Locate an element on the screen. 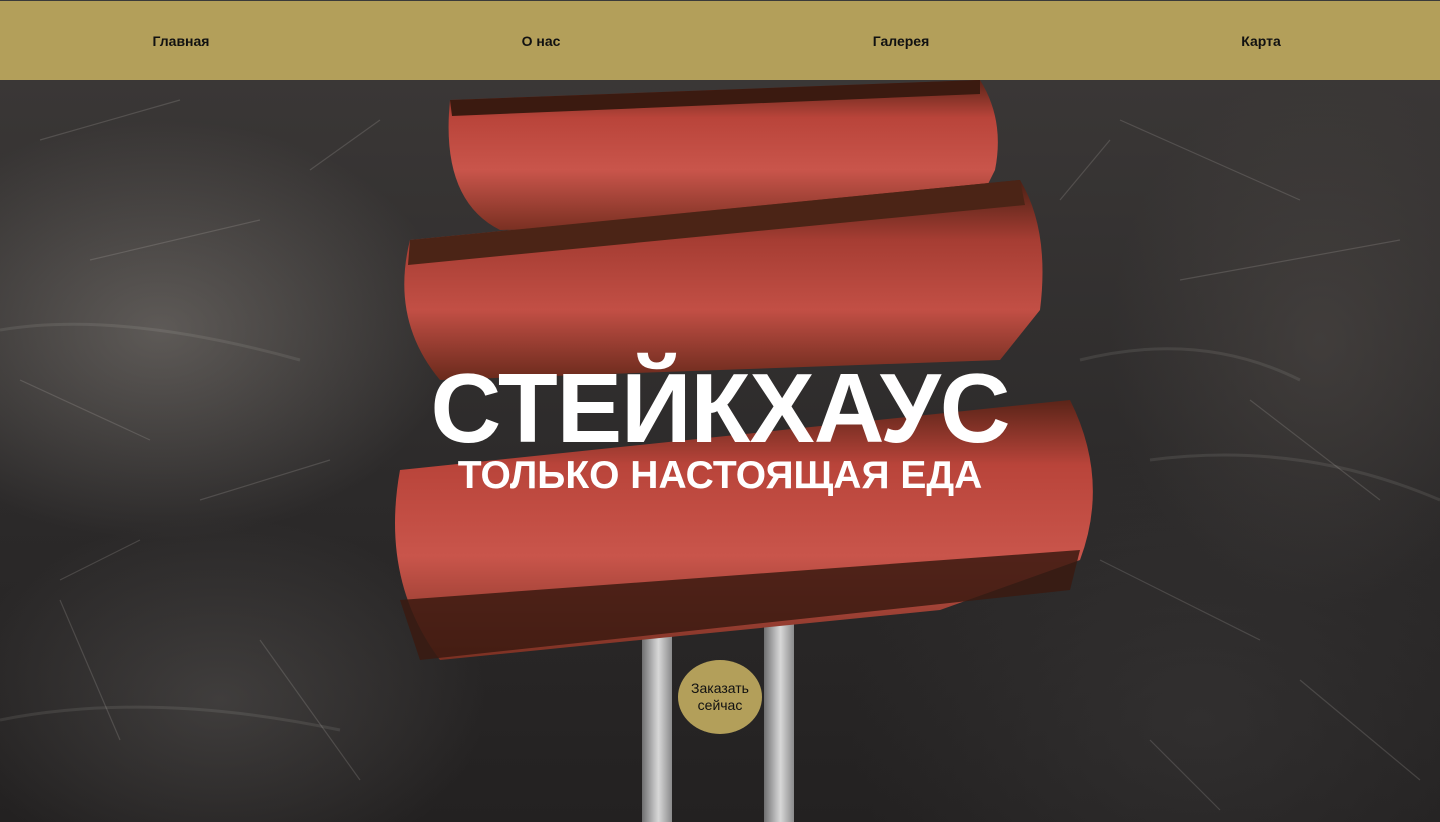  top-navigation: Главная О нас Галерея Карта is located at coordinates (720, 40).